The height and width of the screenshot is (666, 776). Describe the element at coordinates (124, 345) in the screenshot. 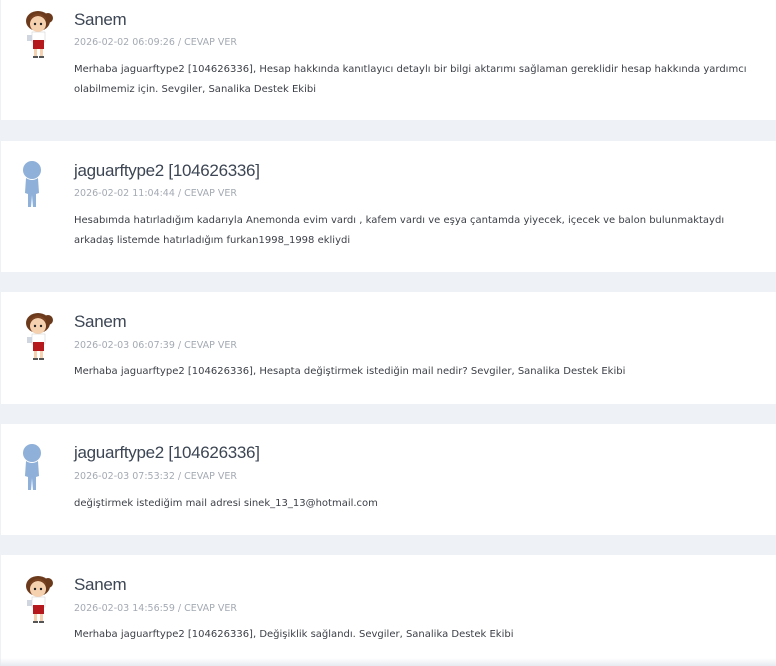

I see `message-timestamp: 2026-02-03 06:07:39` at that location.